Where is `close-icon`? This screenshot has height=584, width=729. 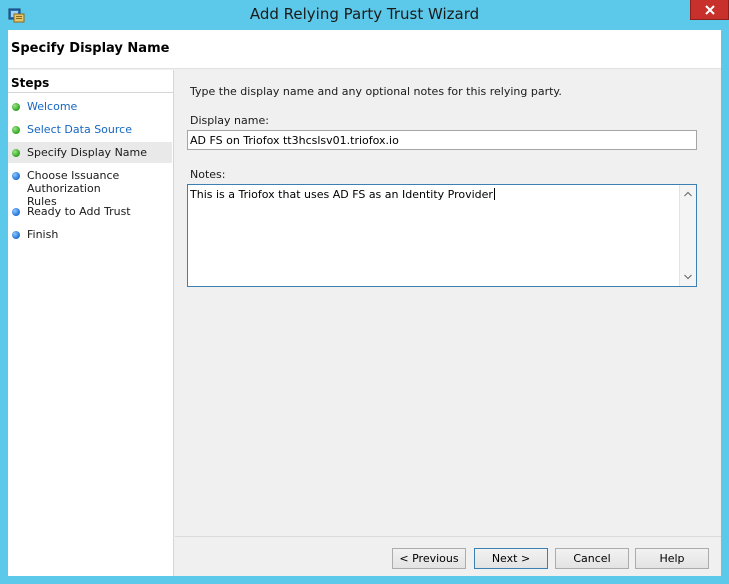
close-icon is located at coordinates (709, 9).